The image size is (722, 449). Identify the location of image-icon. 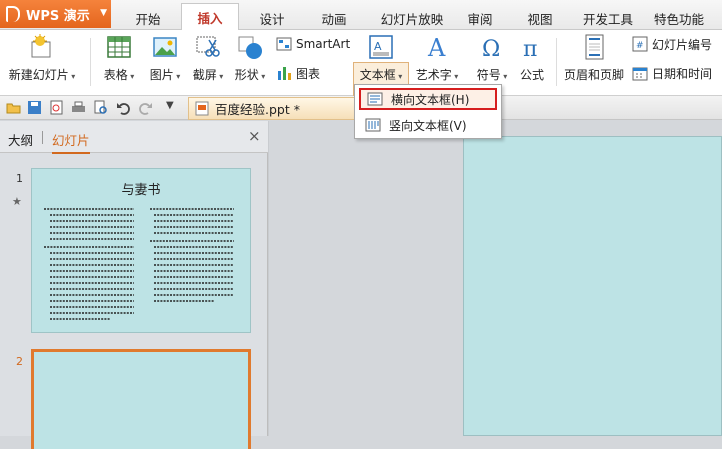
(165, 47).